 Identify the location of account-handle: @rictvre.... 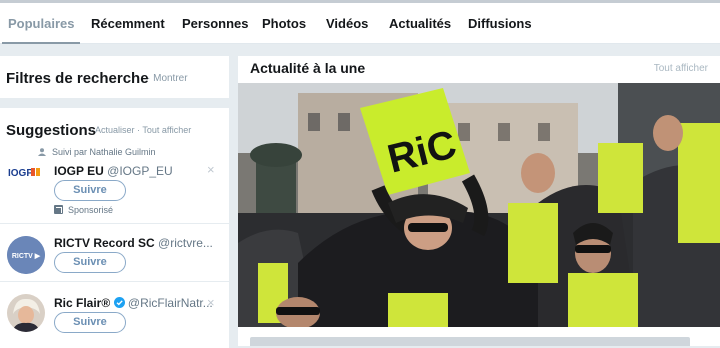
(185, 243).